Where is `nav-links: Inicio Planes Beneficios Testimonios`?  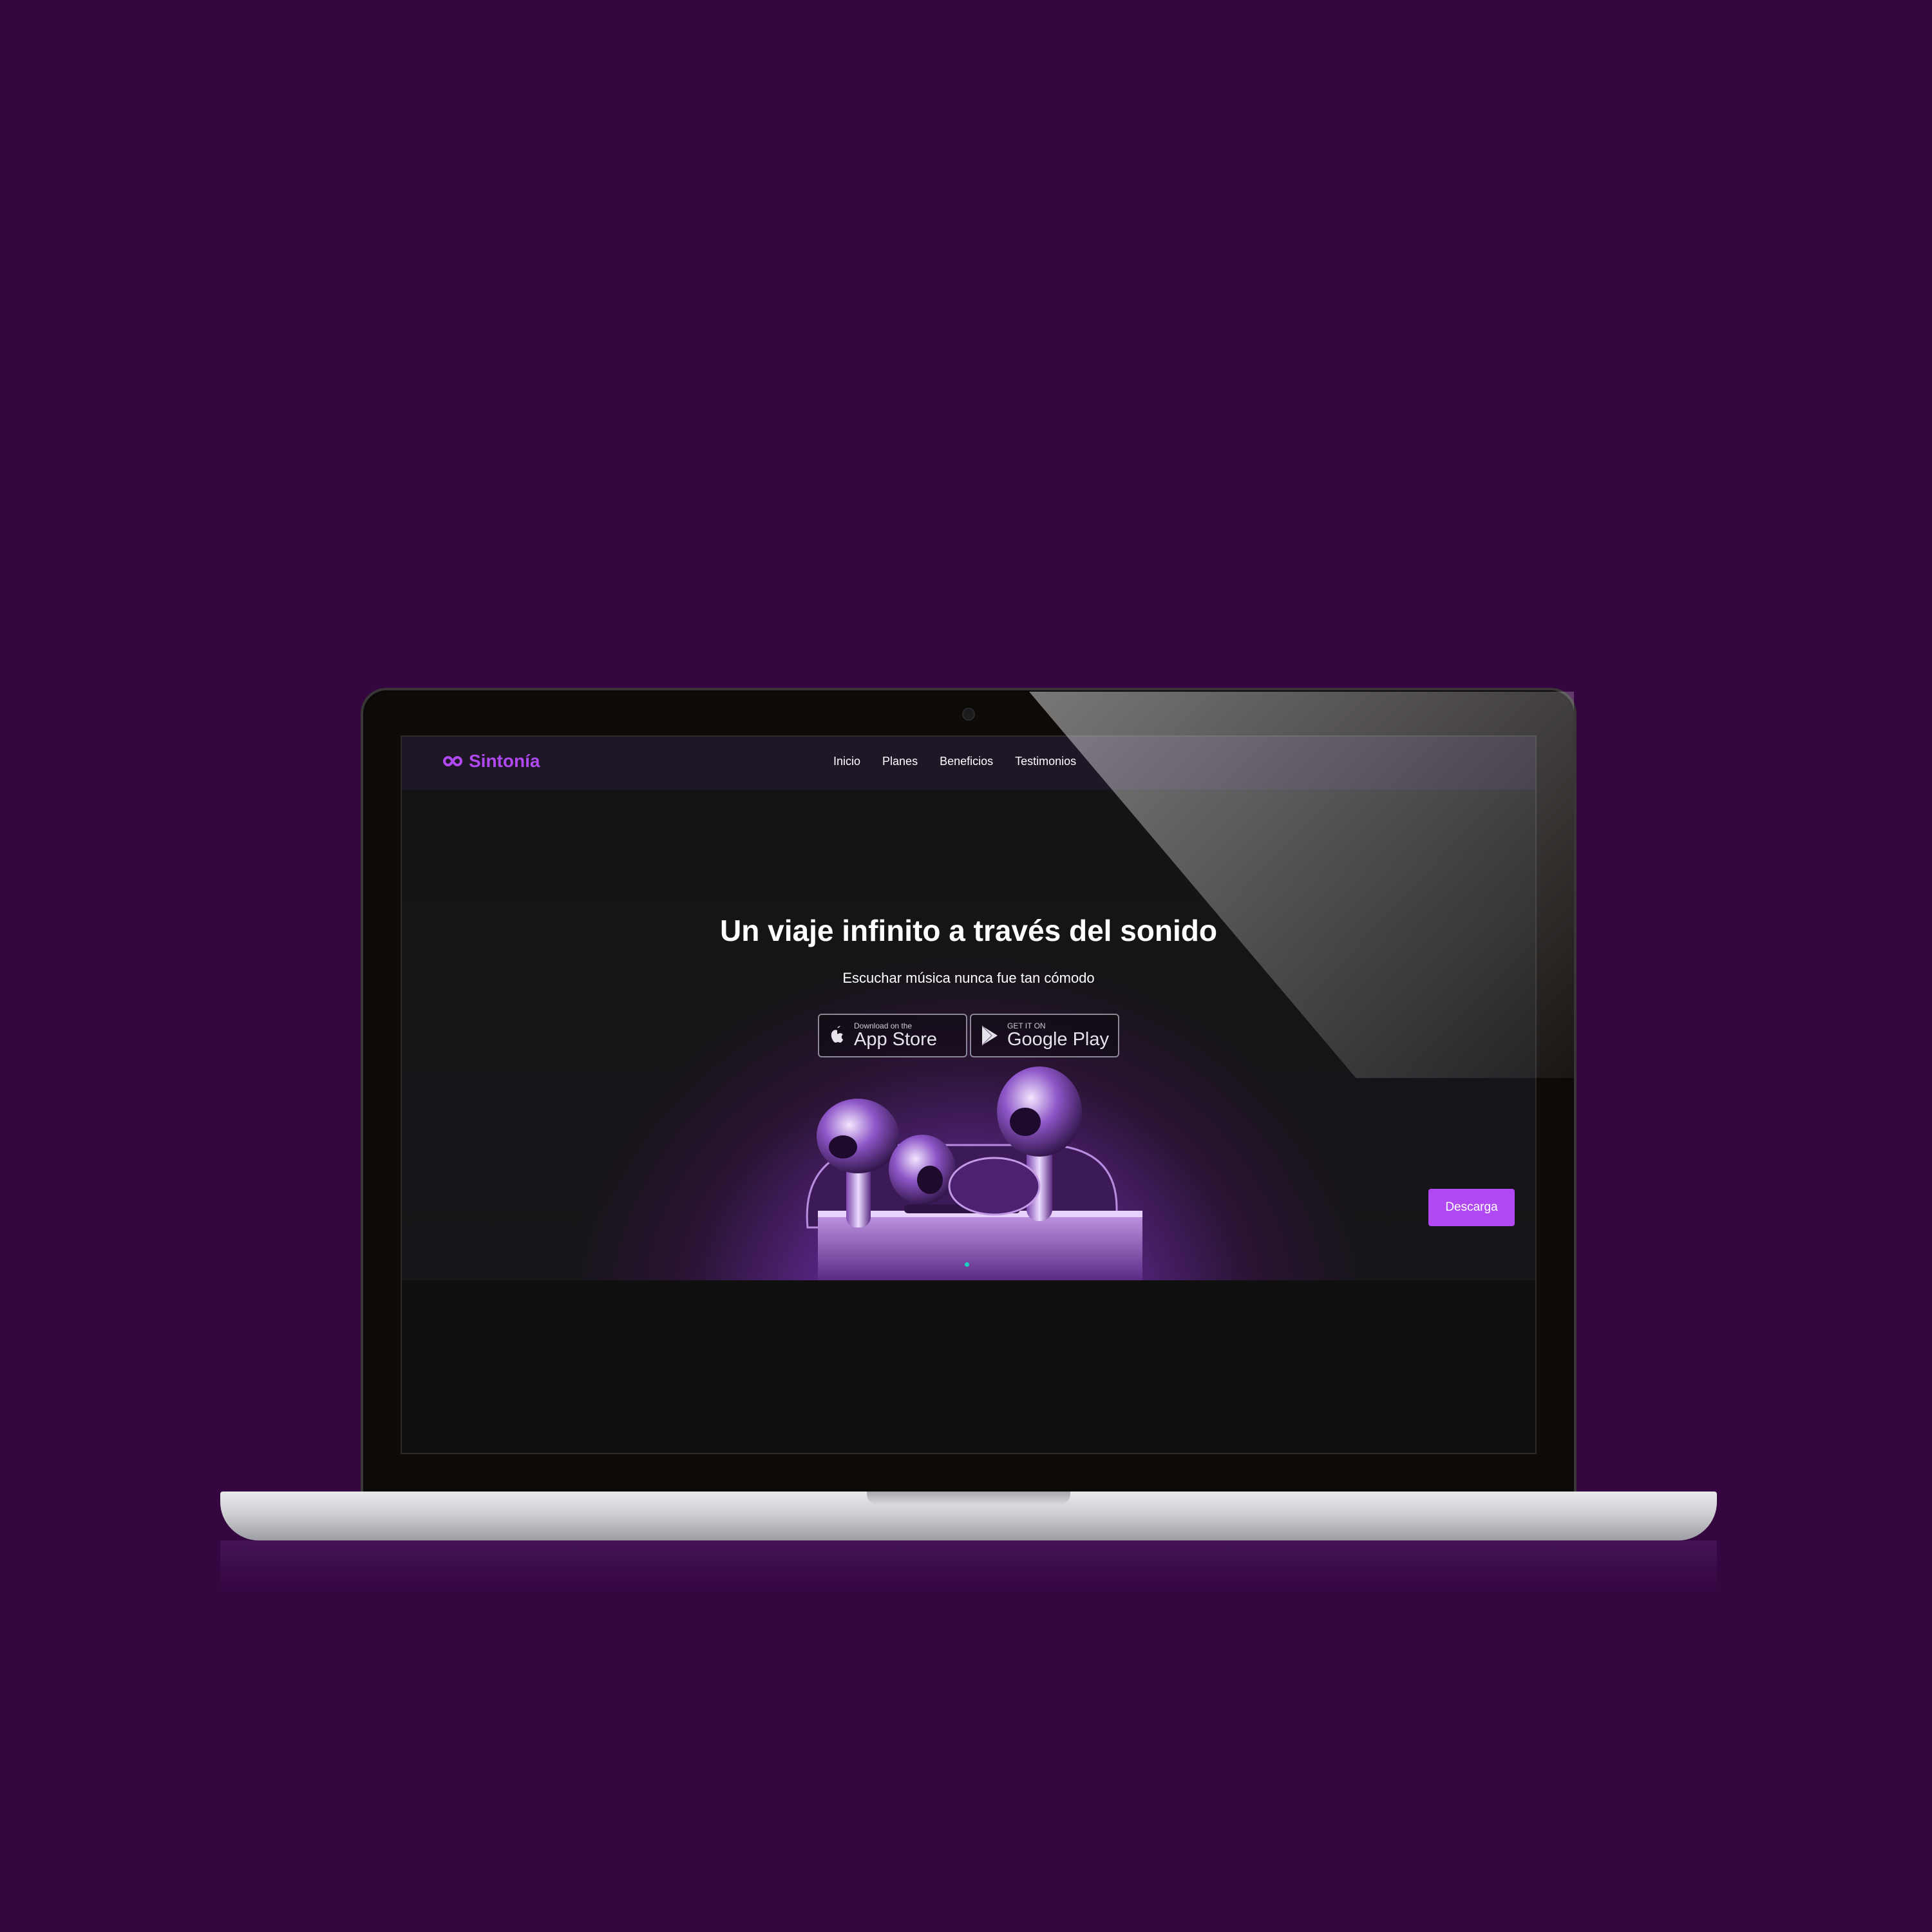
nav-links: Inicio Planes Beneficios Testimonios is located at coordinates (954, 761).